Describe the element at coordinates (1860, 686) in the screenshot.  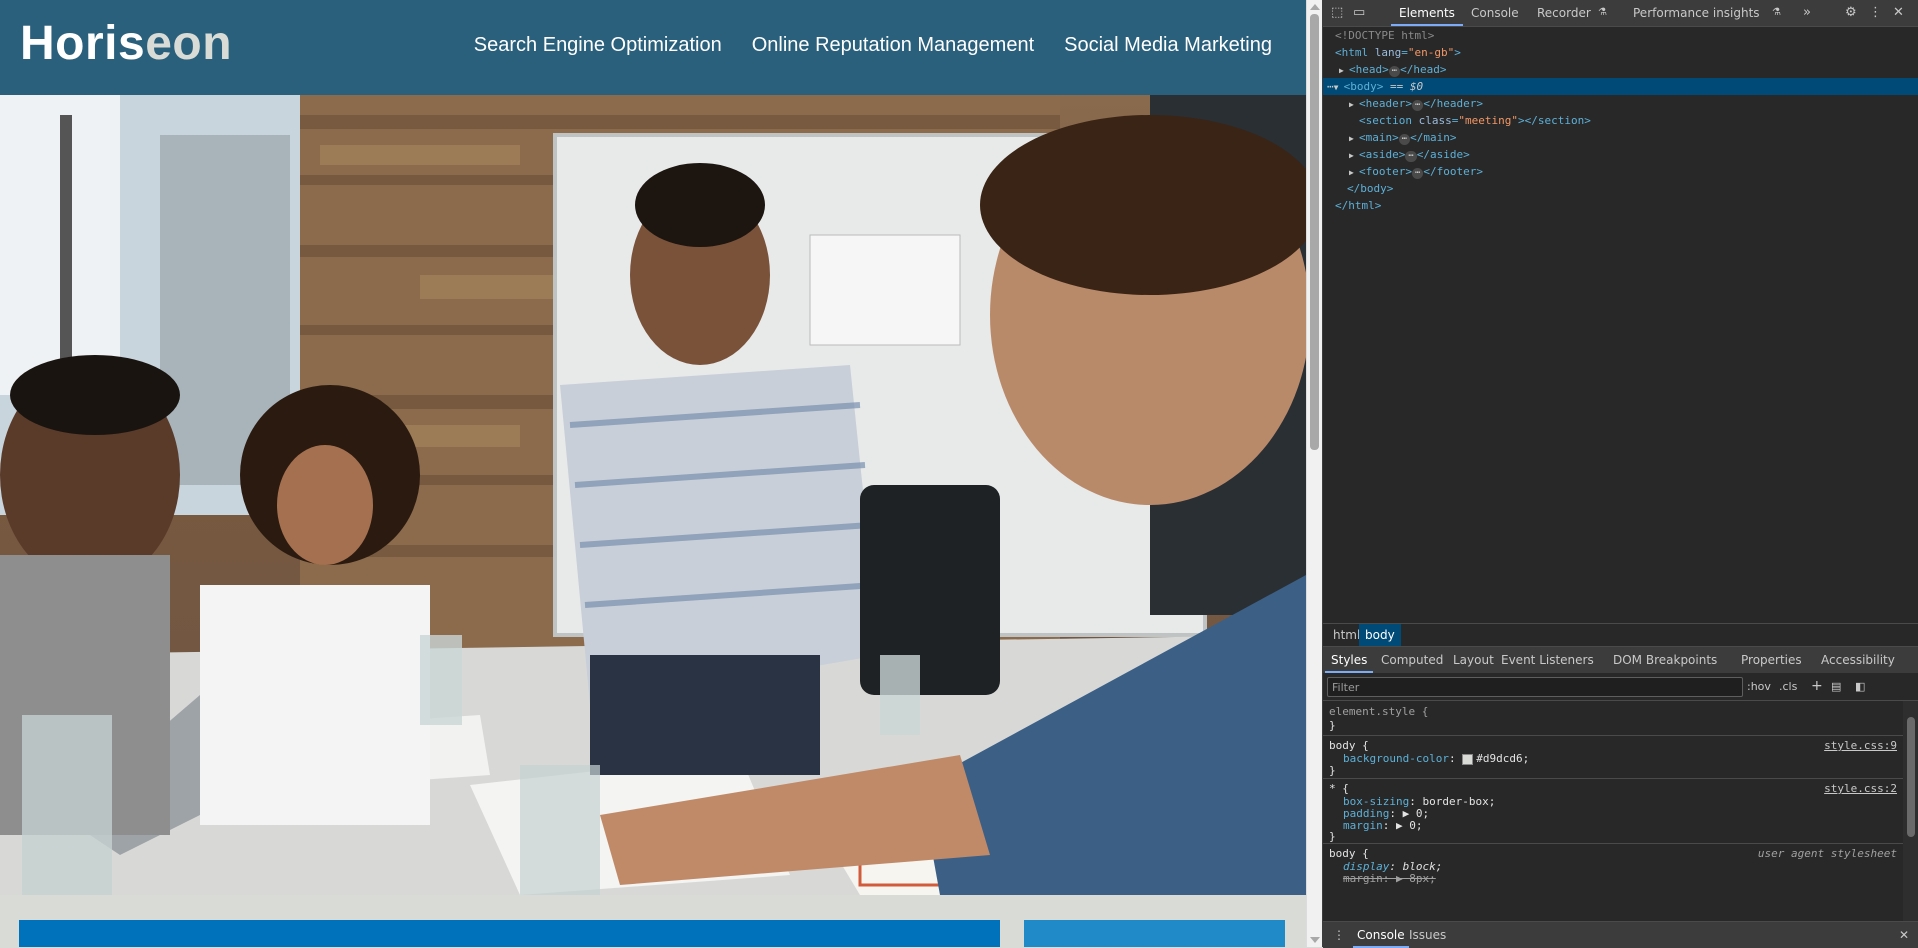
I see `toggle-sidebar-icon: ◧` at that location.